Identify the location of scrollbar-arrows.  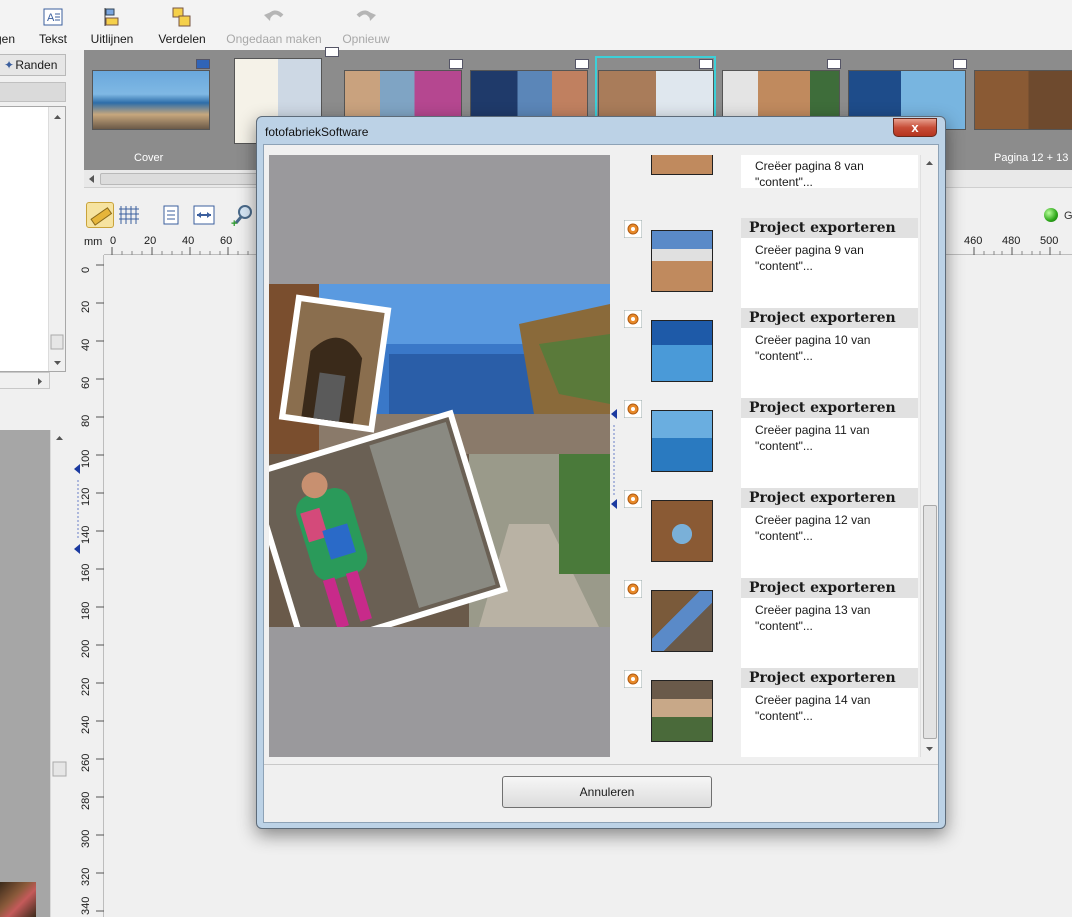
(57, 240).